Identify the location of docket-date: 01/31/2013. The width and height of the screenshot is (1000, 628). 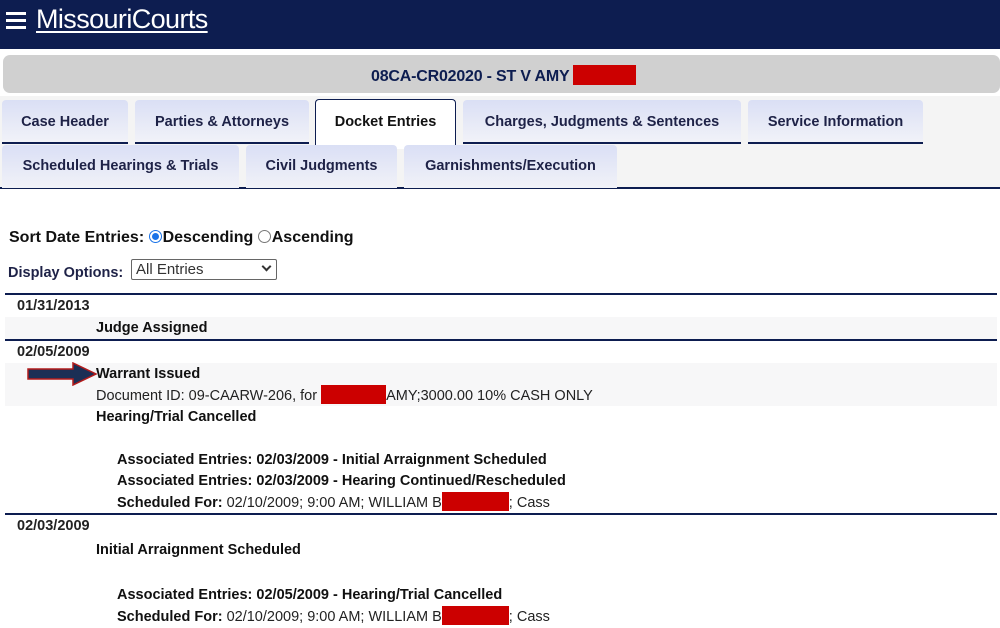
(53, 306).